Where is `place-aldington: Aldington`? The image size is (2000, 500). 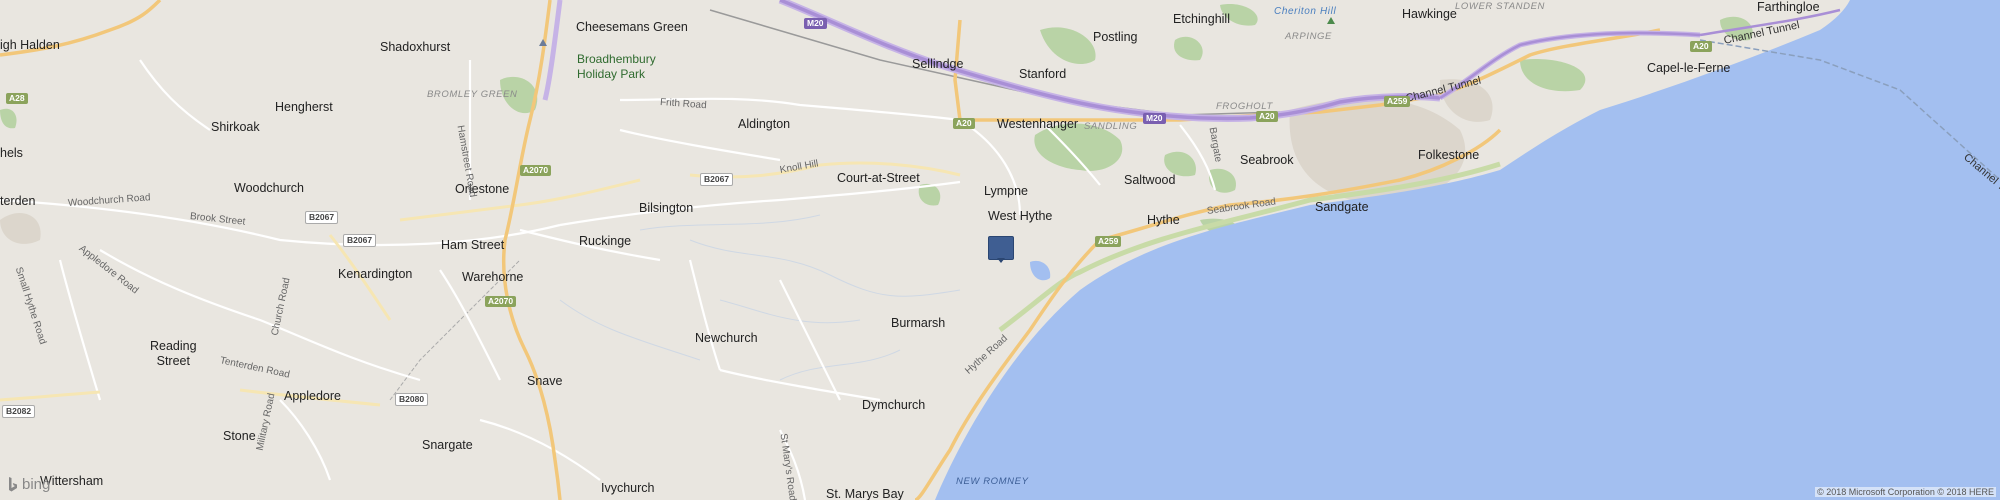 place-aldington: Aldington is located at coordinates (764, 124).